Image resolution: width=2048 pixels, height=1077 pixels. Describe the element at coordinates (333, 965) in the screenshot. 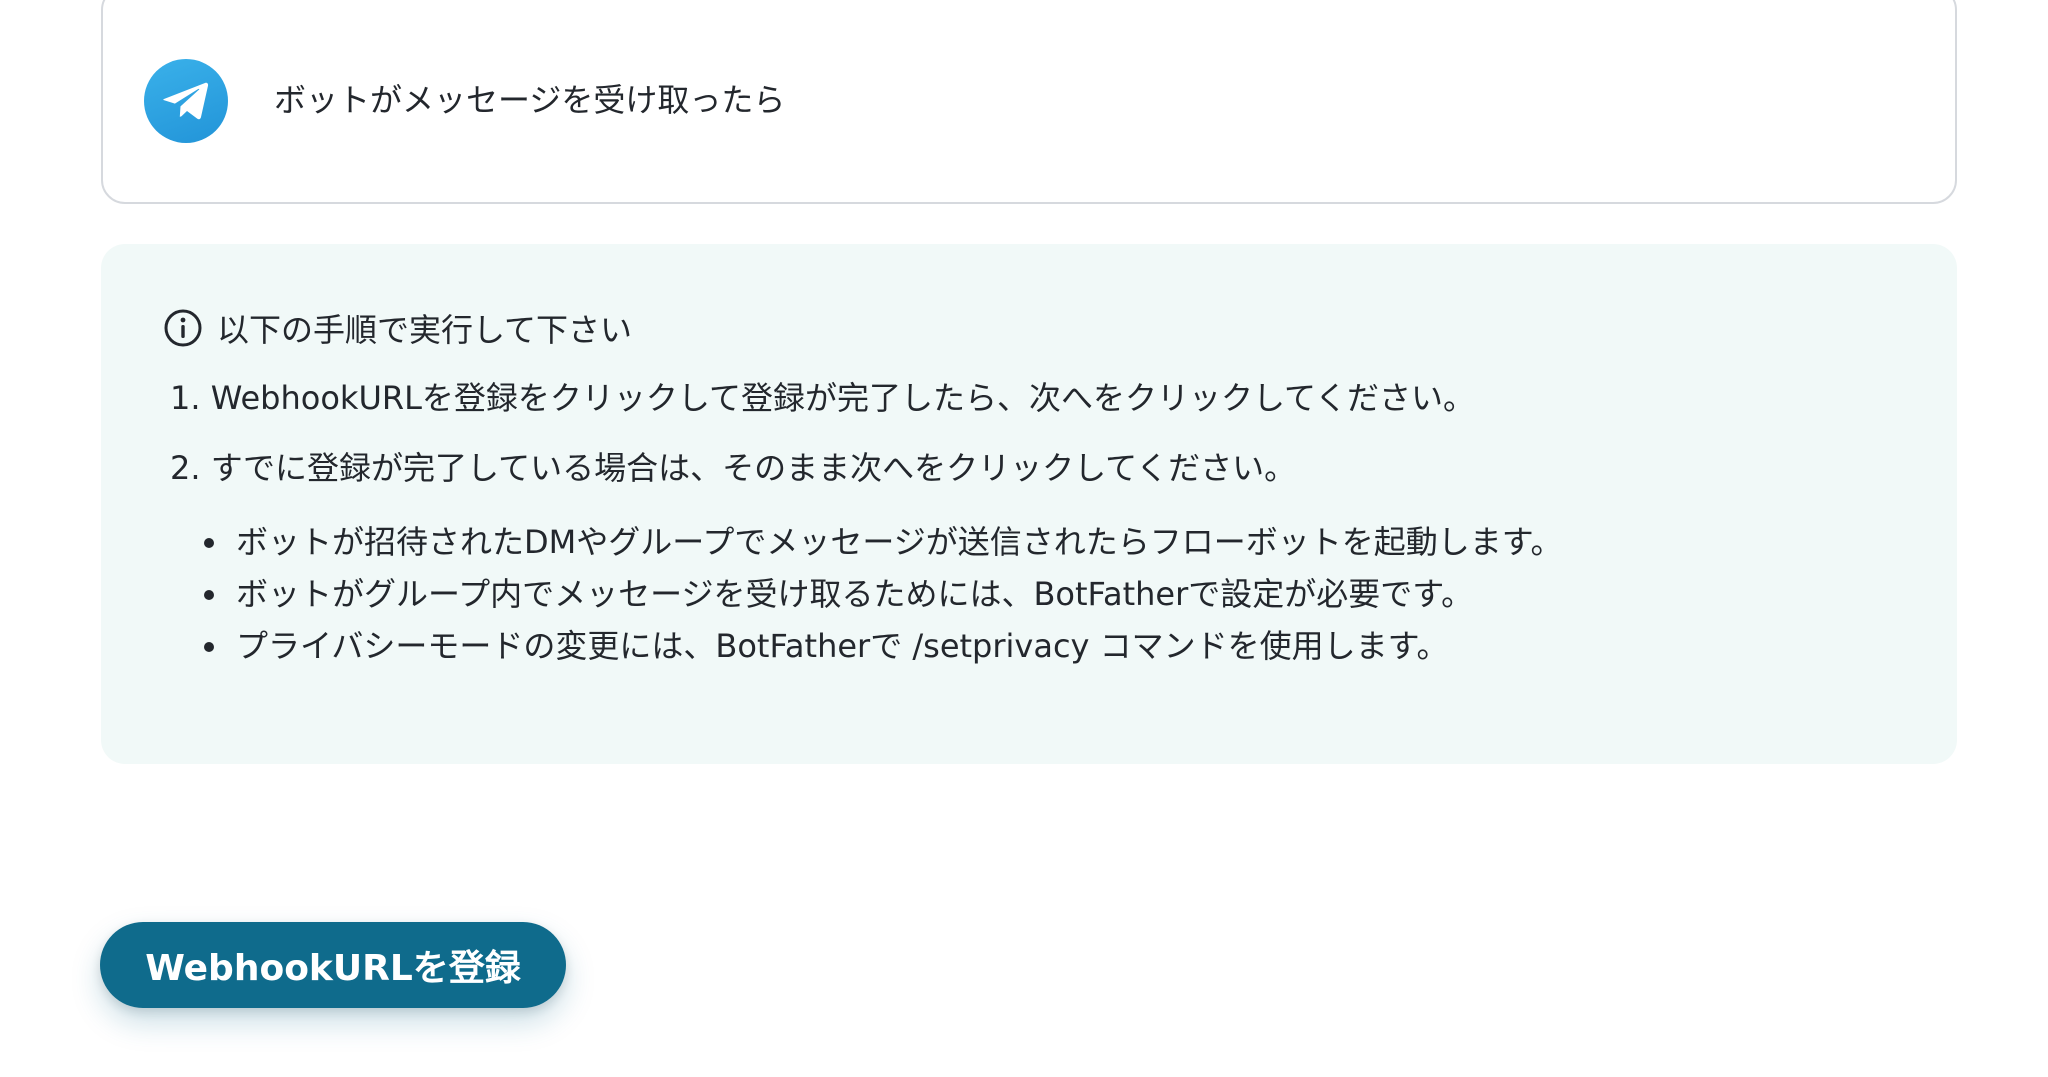

I see `register-webhook-button: WebhookURLを登録` at that location.